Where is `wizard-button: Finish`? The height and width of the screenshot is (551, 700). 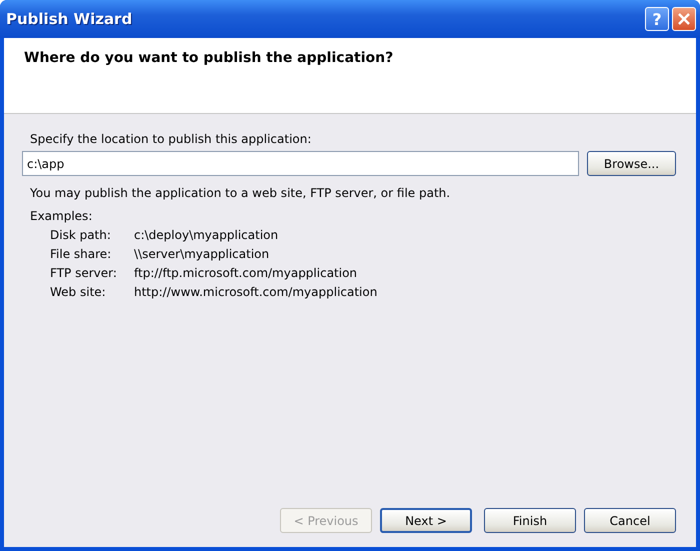
wizard-button: Finish is located at coordinates (530, 520).